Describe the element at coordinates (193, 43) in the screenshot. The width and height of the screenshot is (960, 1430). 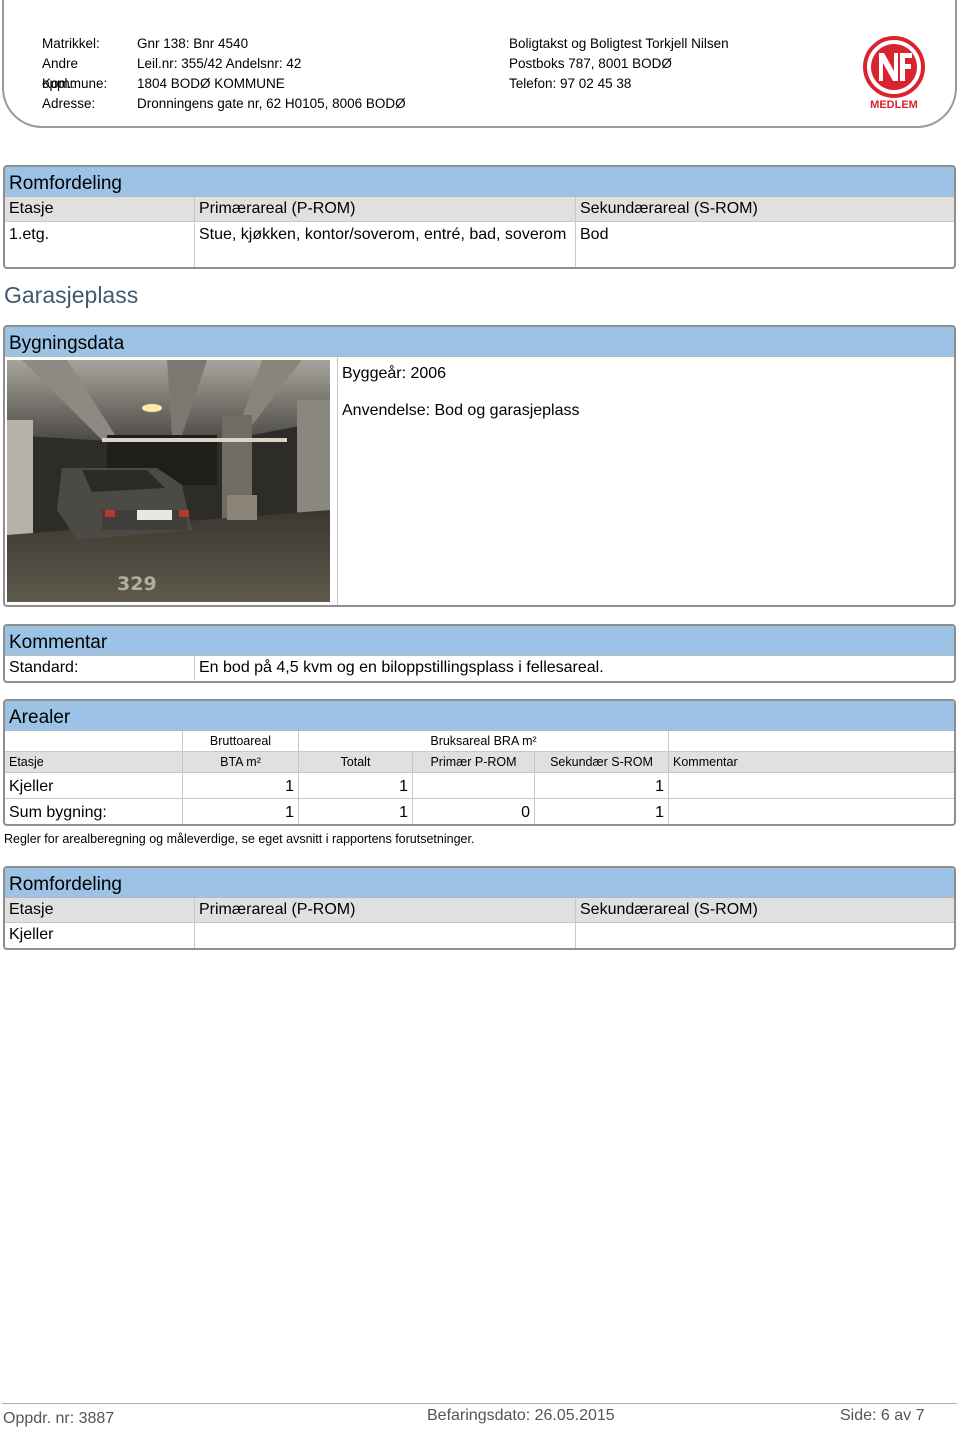
I see `header-value: Gnr 138: Bnr 4540` at that location.